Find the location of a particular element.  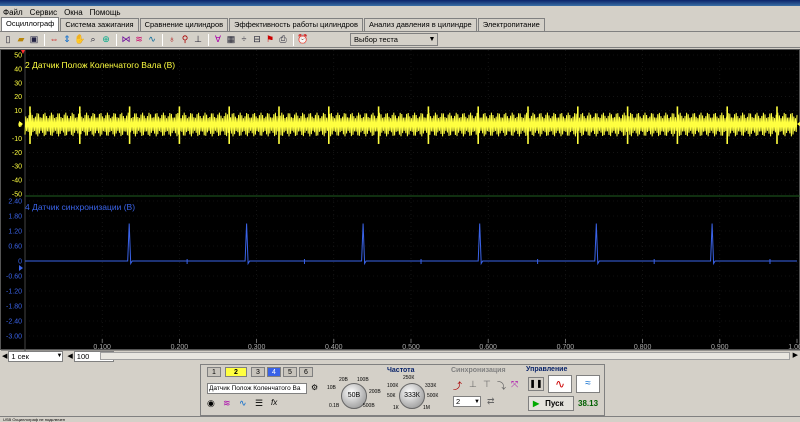

range-value: 50В is located at coordinates (354, 395).